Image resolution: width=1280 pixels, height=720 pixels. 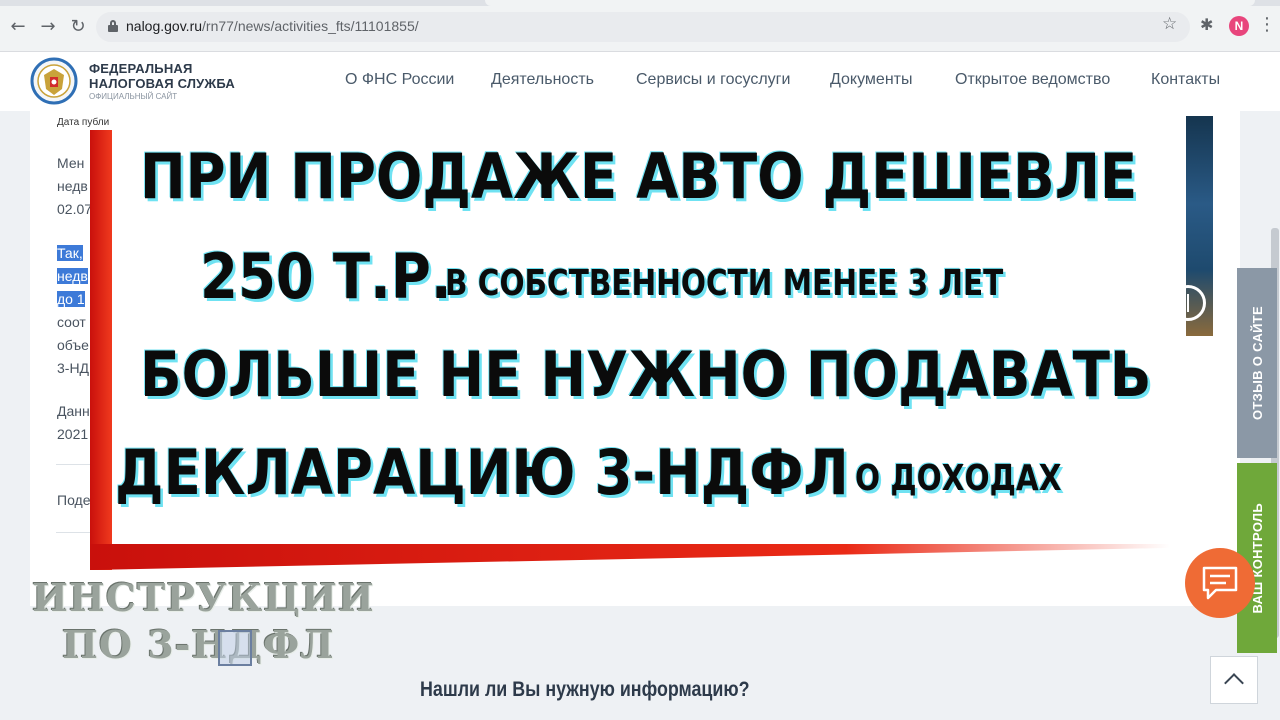 What do you see at coordinates (1267, 24) in the screenshot?
I see `kebab-menu-icon: ⋮` at bounding box center [1267, 24].